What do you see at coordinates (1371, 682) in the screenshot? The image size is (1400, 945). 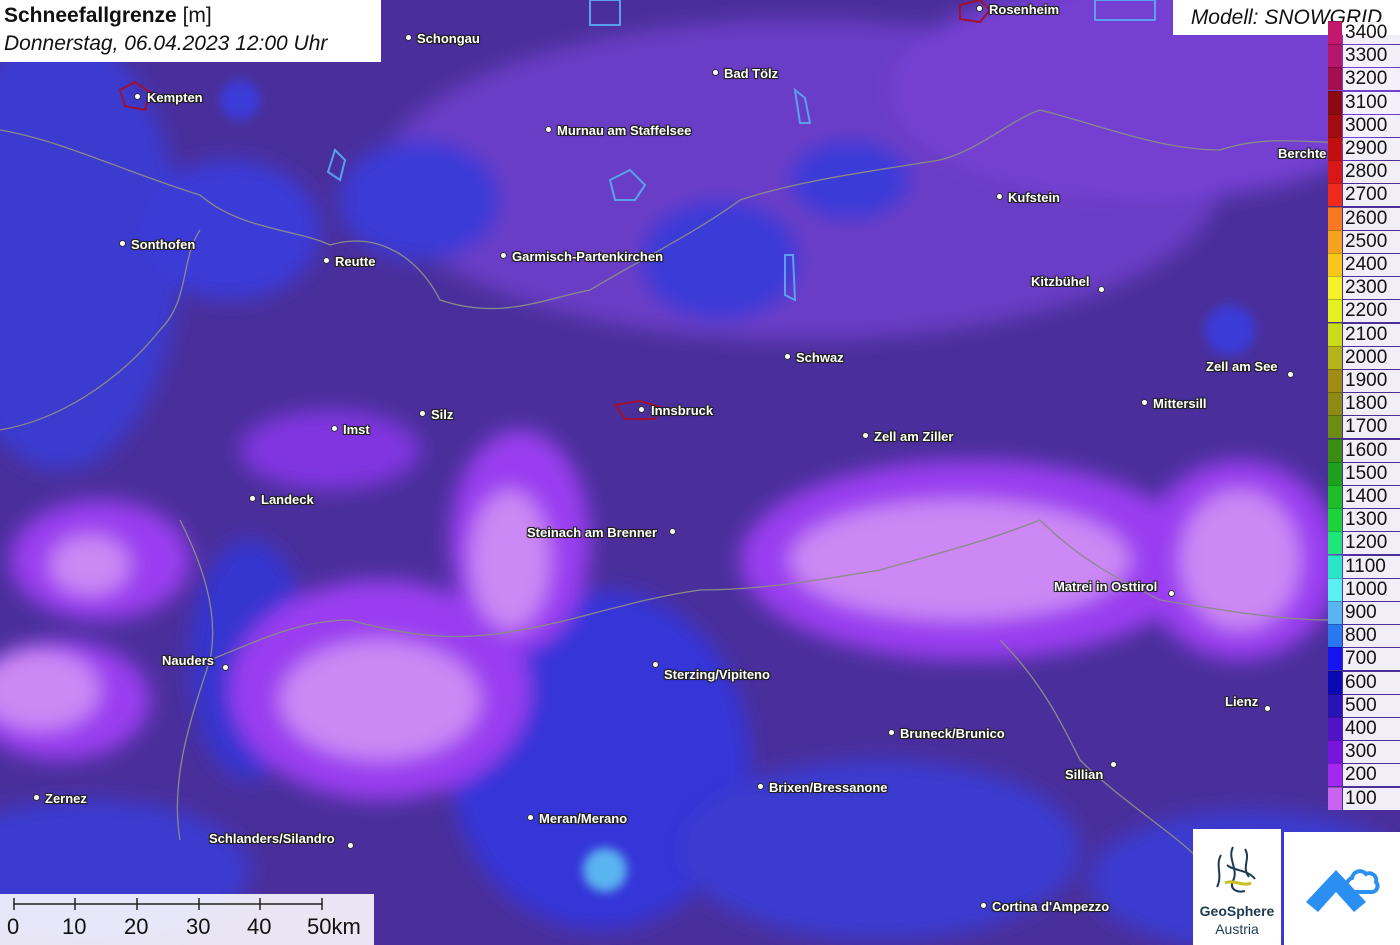 I see `legend-value: 600` at bounding box center [1371, 682].